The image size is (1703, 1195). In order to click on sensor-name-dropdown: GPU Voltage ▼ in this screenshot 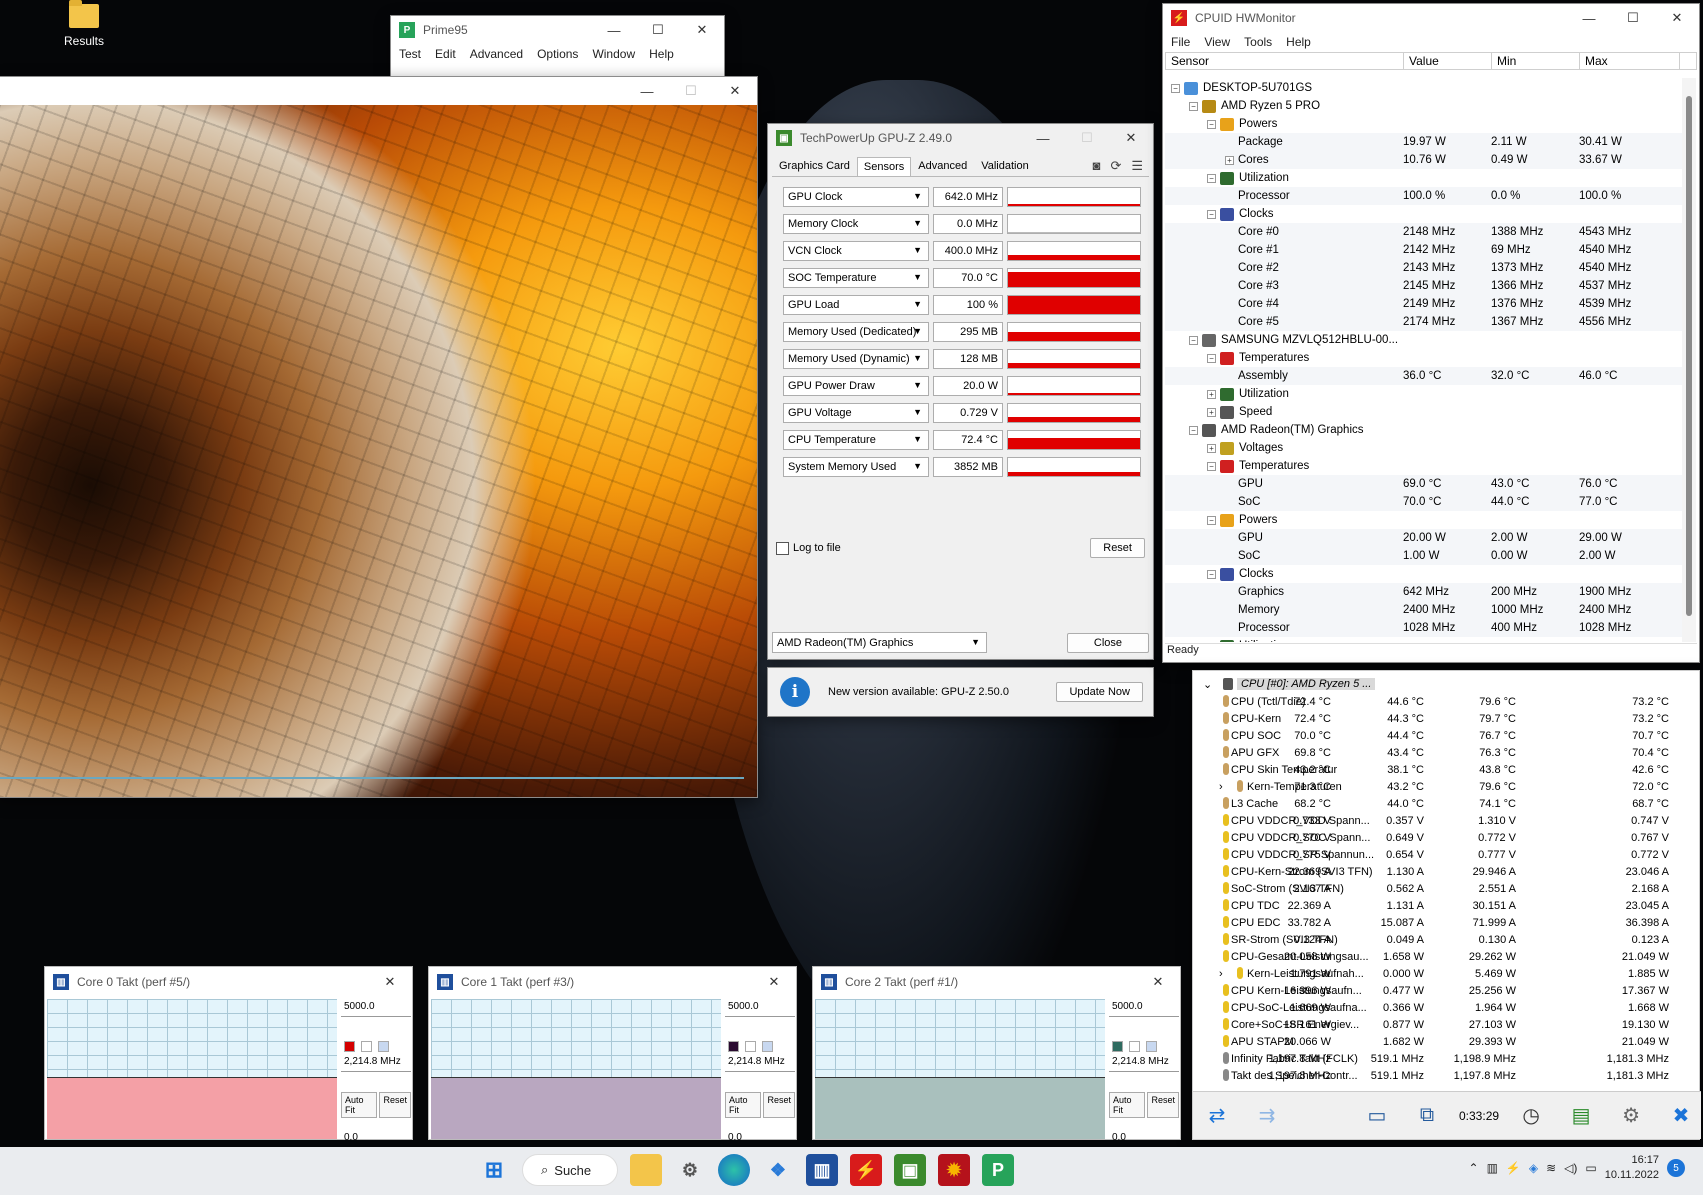, I will do `click(856, 412)`.